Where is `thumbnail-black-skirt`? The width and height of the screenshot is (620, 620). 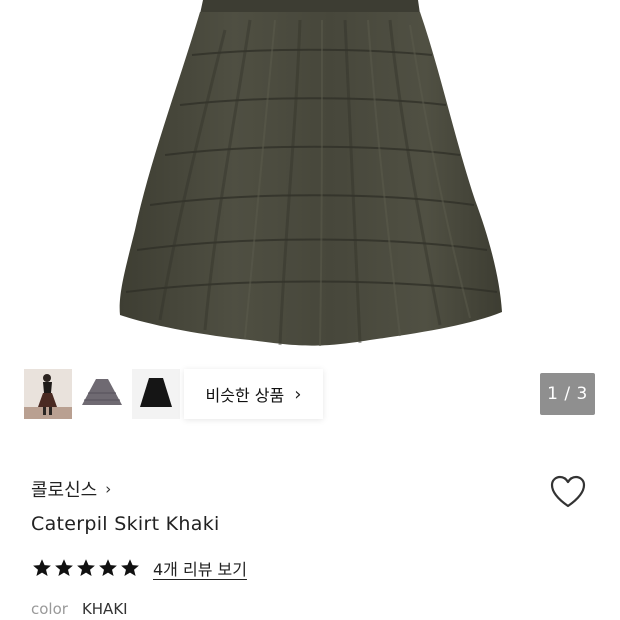 thumbnail-black-skirt is located at coordinates (156, 394).